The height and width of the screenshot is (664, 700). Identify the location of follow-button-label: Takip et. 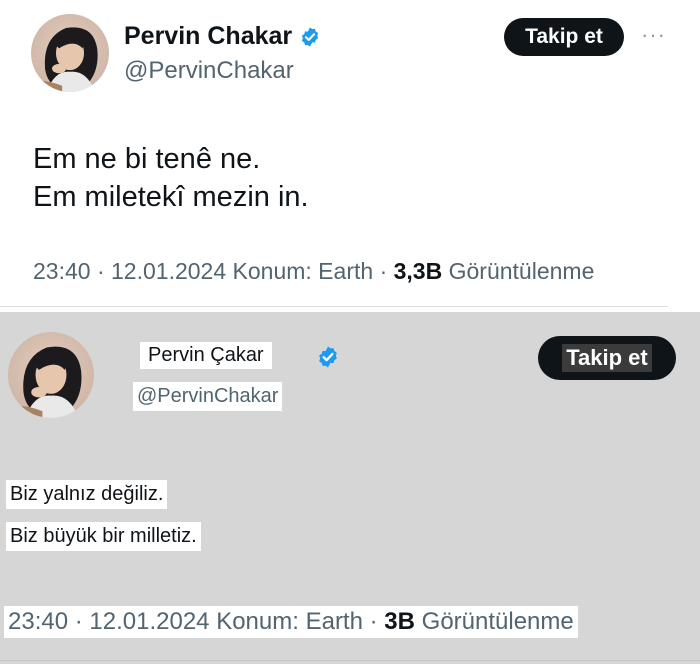
(607, 358).